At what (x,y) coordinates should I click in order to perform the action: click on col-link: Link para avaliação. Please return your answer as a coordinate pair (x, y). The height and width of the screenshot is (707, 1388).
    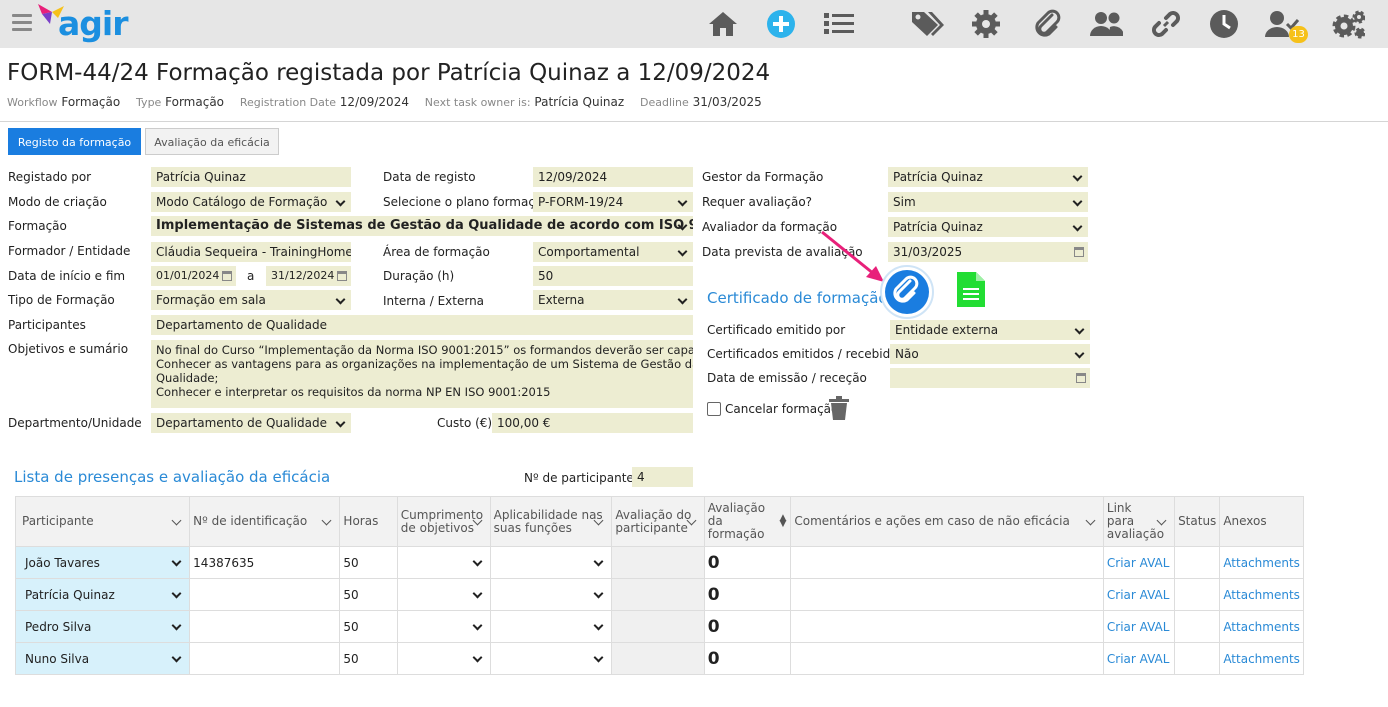
    Looking at the image, I should click on (1139, 521).